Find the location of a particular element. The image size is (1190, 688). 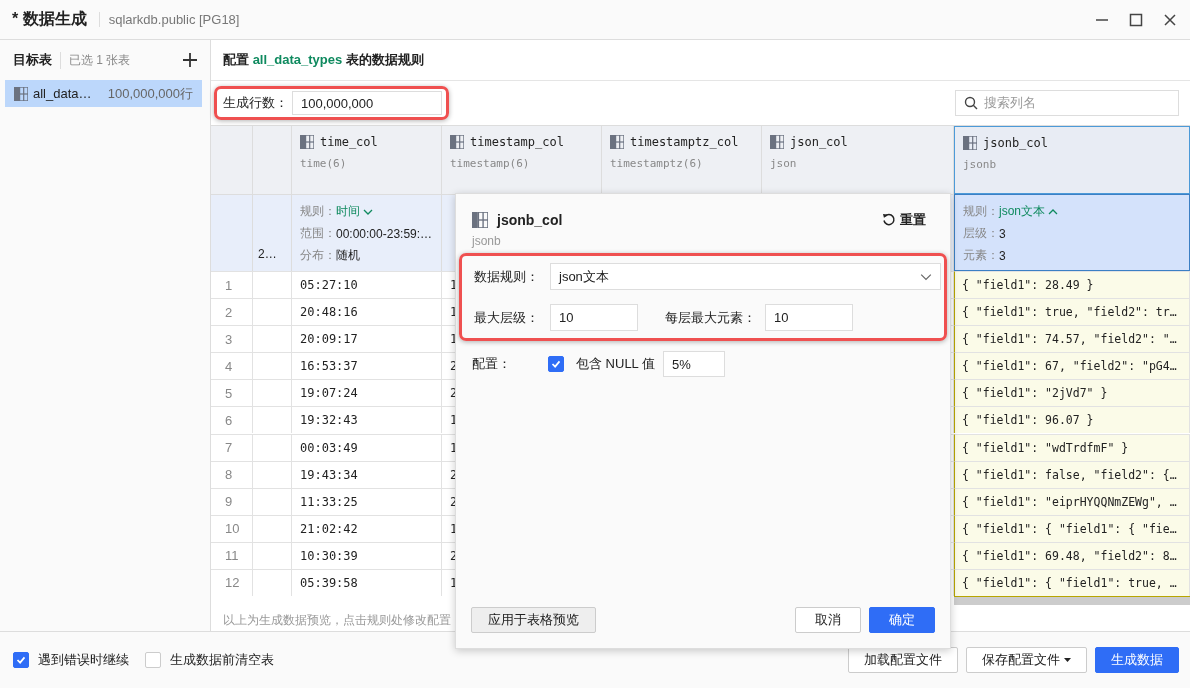

window-title: * 数据生成 is located at coordinates (49, 19).